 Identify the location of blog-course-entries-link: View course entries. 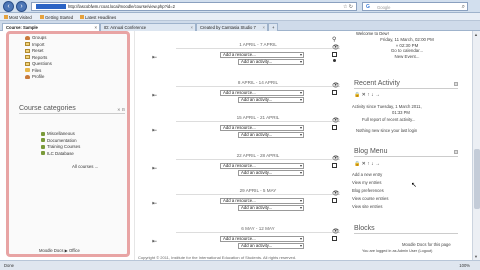
(370, 198).